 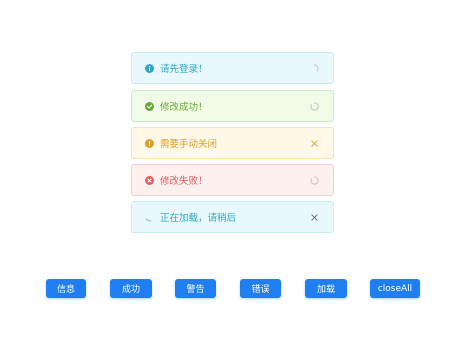 What do you see at coordinates (198, 218) in the screenshot?
I see `toast-message: 正在加载，请稍后` at bounding box center [198, 218].